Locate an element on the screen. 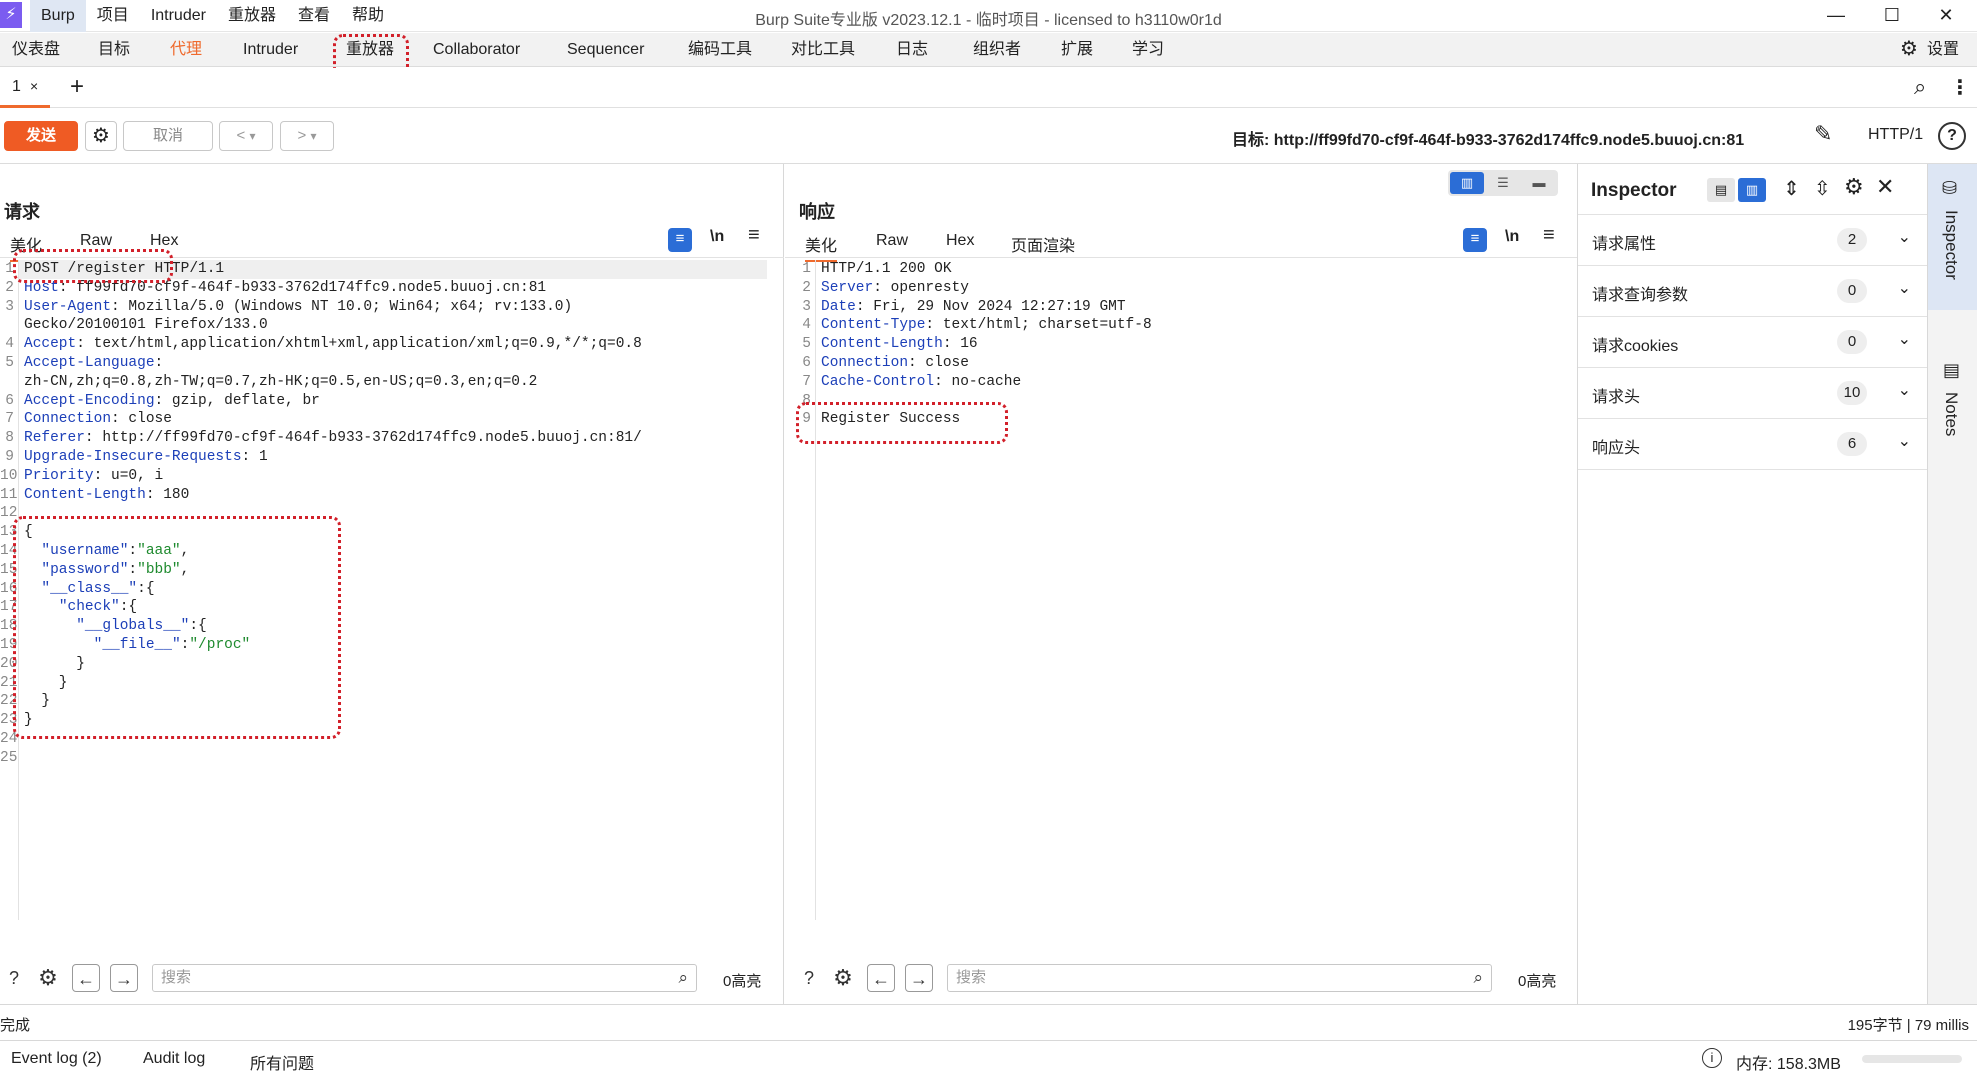  inspector-row-cookies: 请求cookies 0 ⌄ is located at coordinates (1752, 342).